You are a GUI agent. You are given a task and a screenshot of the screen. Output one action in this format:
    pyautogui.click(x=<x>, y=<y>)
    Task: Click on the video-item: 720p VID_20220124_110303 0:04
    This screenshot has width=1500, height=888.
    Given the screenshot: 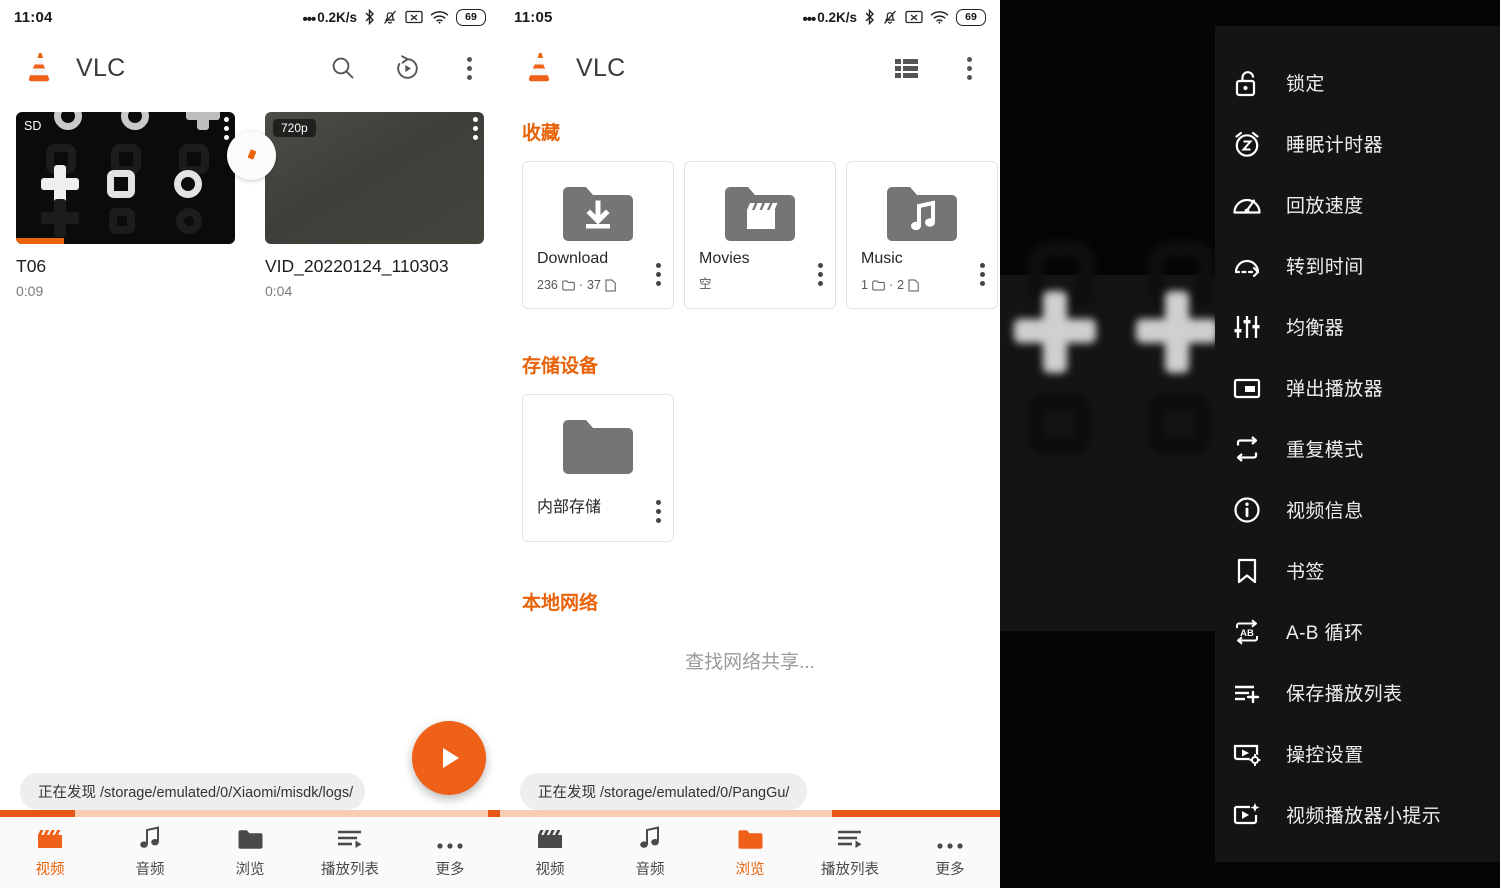 What is the action you would take?
    pyautogui.click(x=374, y=205)
    